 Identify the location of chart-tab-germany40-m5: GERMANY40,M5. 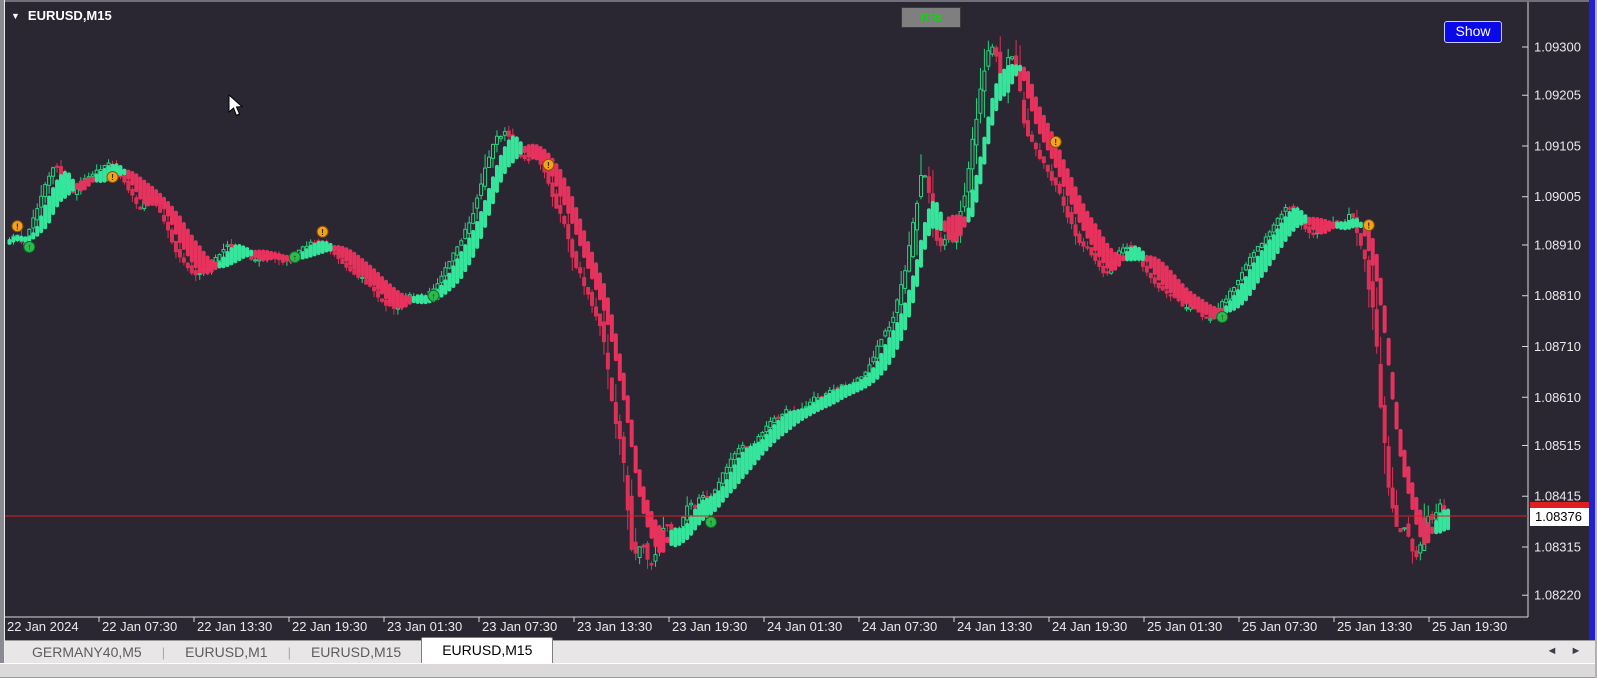
(87, 652).